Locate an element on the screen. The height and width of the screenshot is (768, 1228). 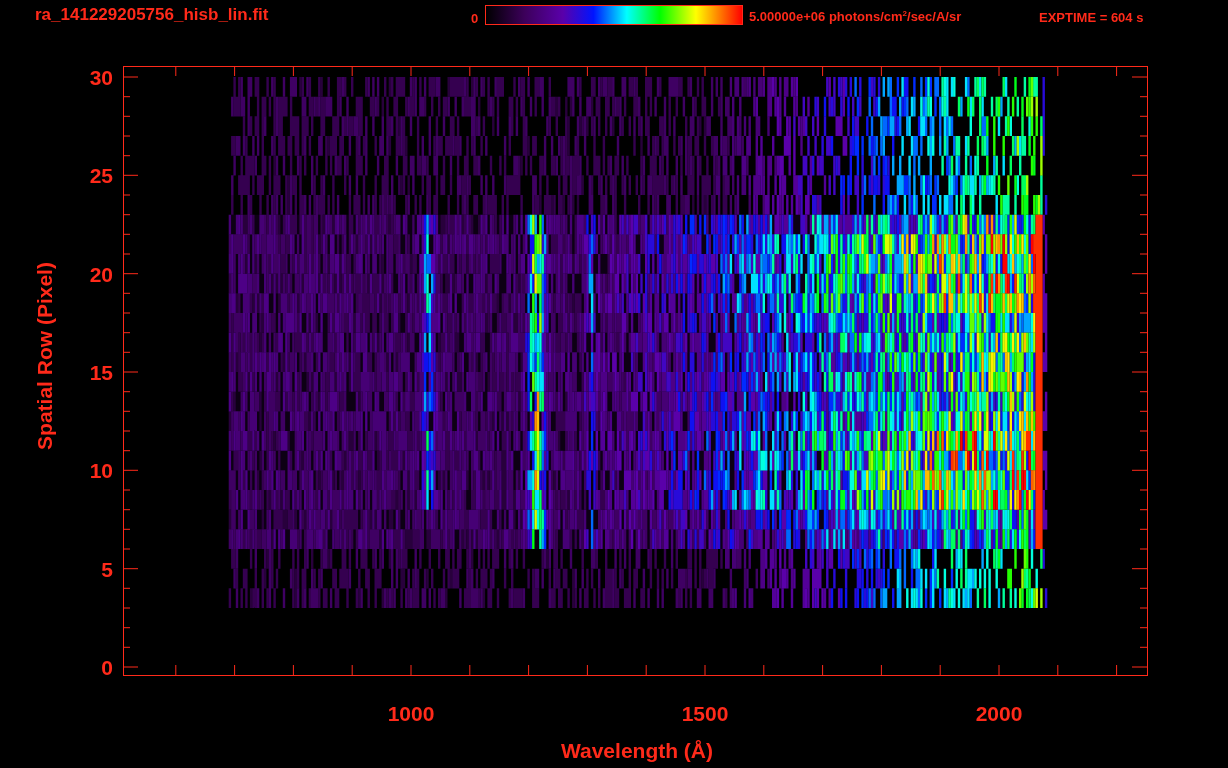
y-tick-label: 30 is located at coordinates (101, 77).